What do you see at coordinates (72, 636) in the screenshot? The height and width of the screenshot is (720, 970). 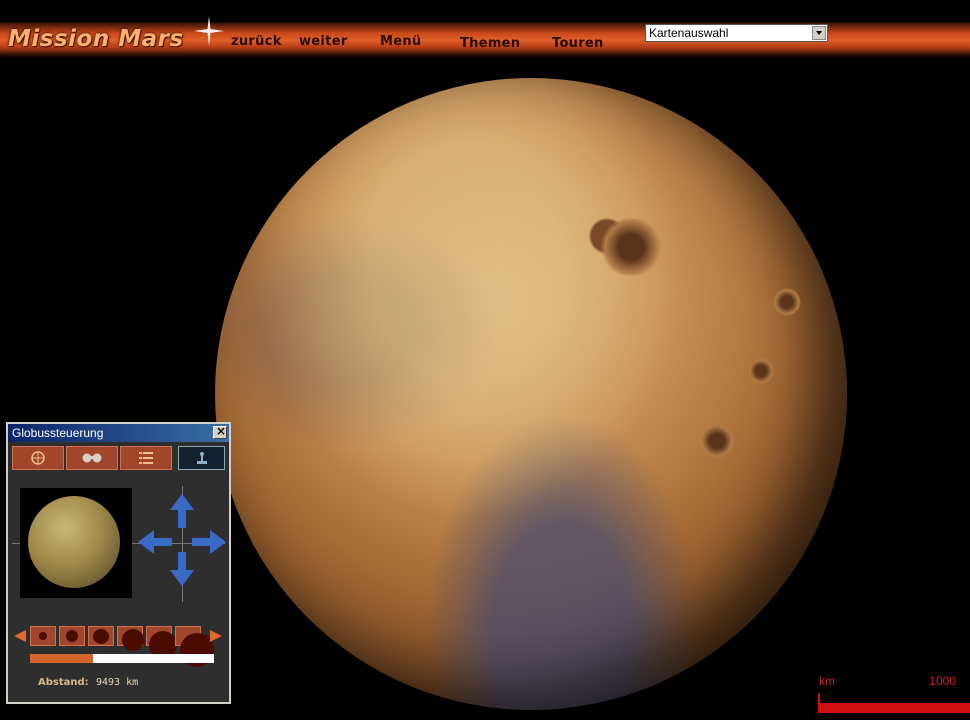 I see `zoom-level-2-button` at bounding box center [72, 636].